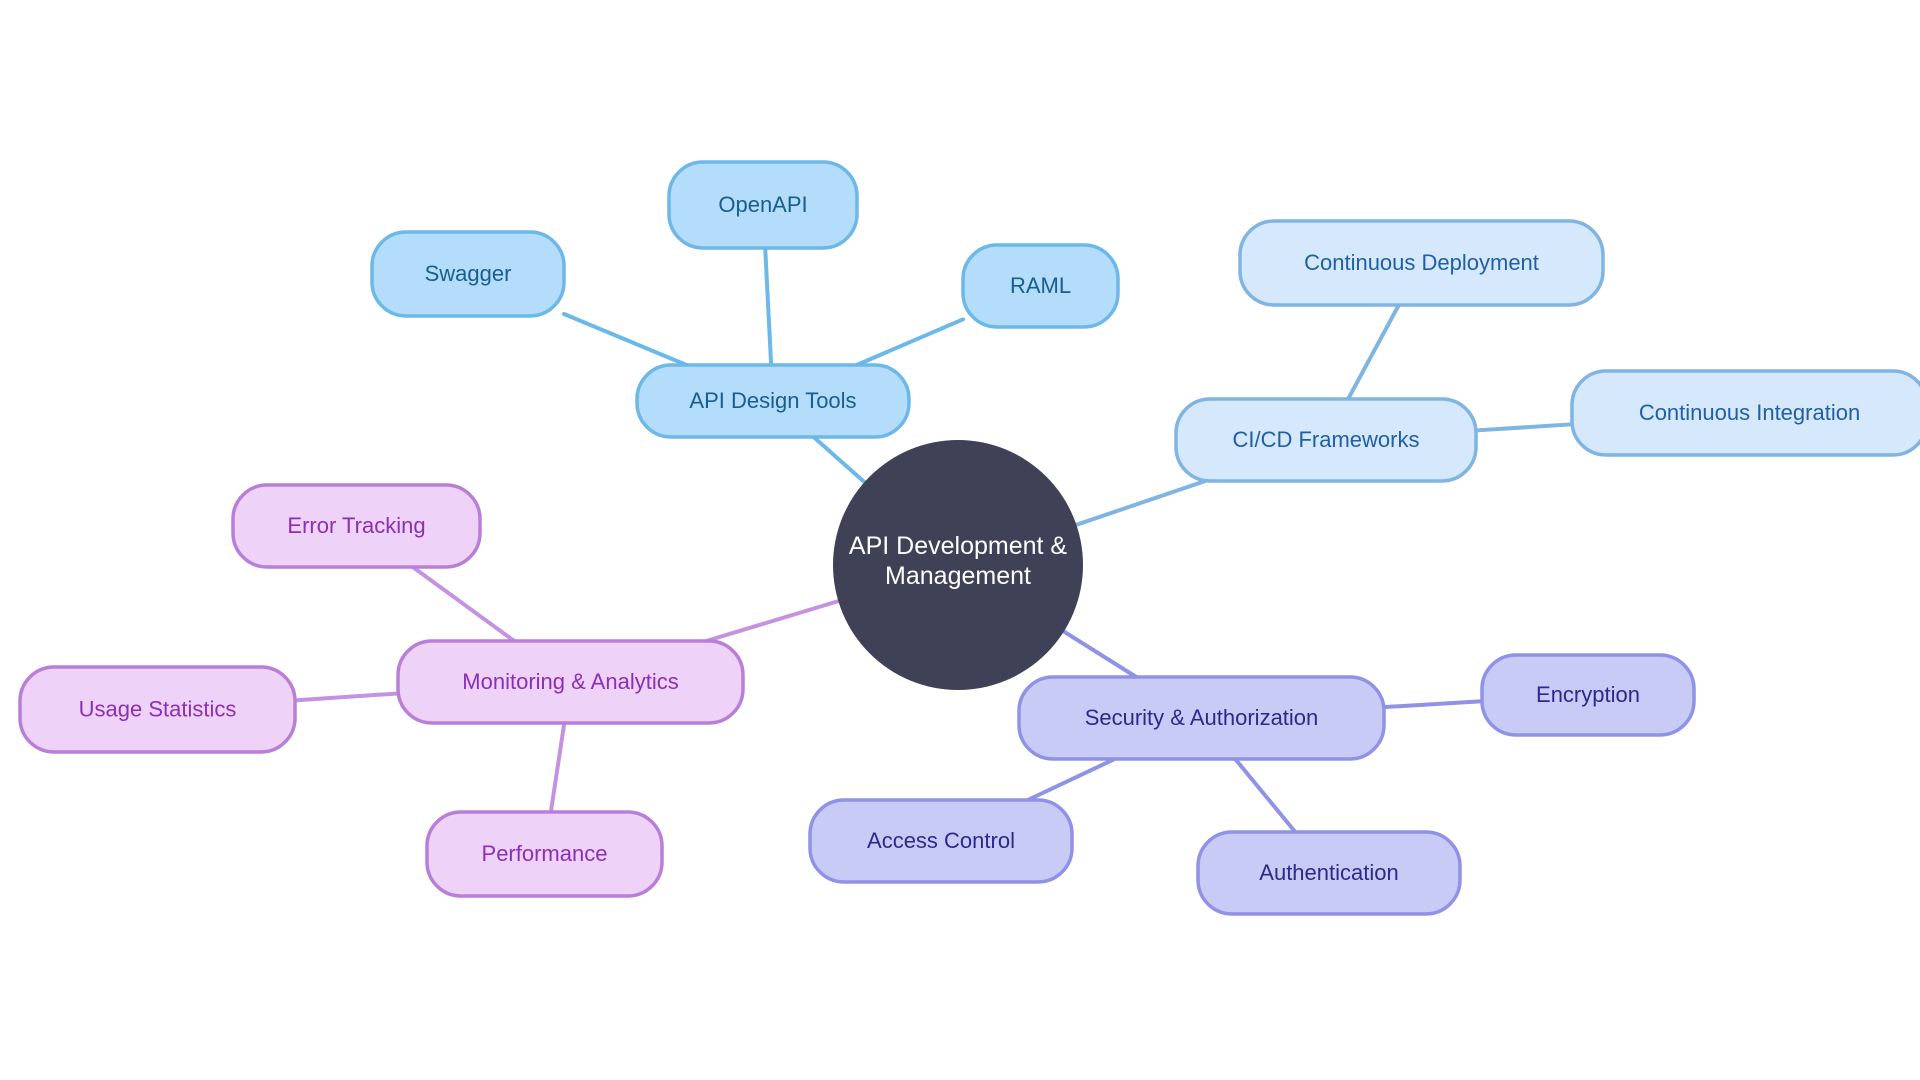  I want to click on leaf-node-swagger: Swagger, so click(468, 274).